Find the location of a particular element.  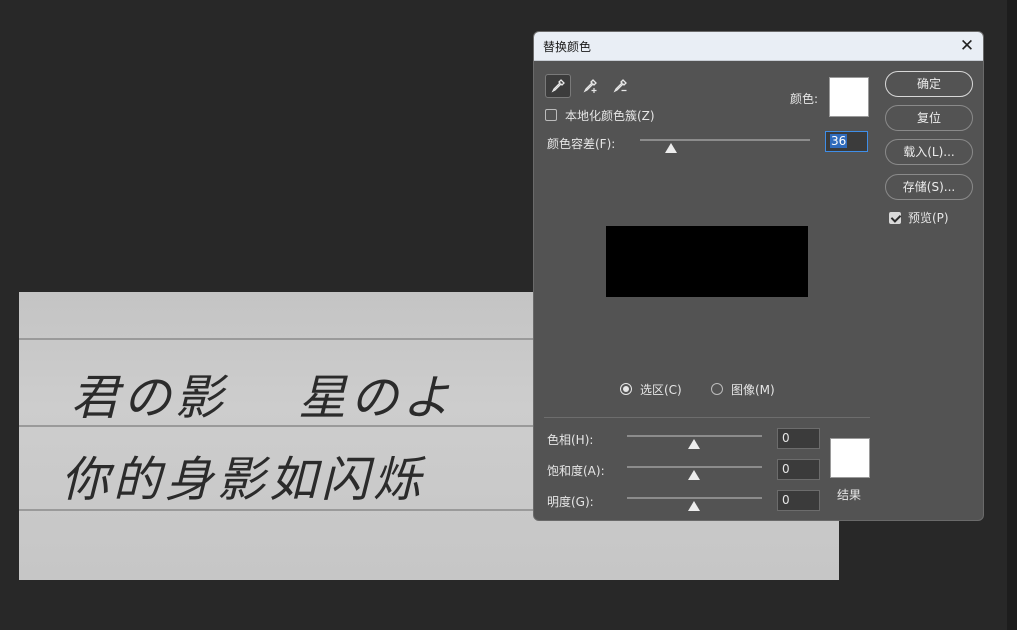

image-radio-label: 图像(M) is located at coordinates (753, 390).